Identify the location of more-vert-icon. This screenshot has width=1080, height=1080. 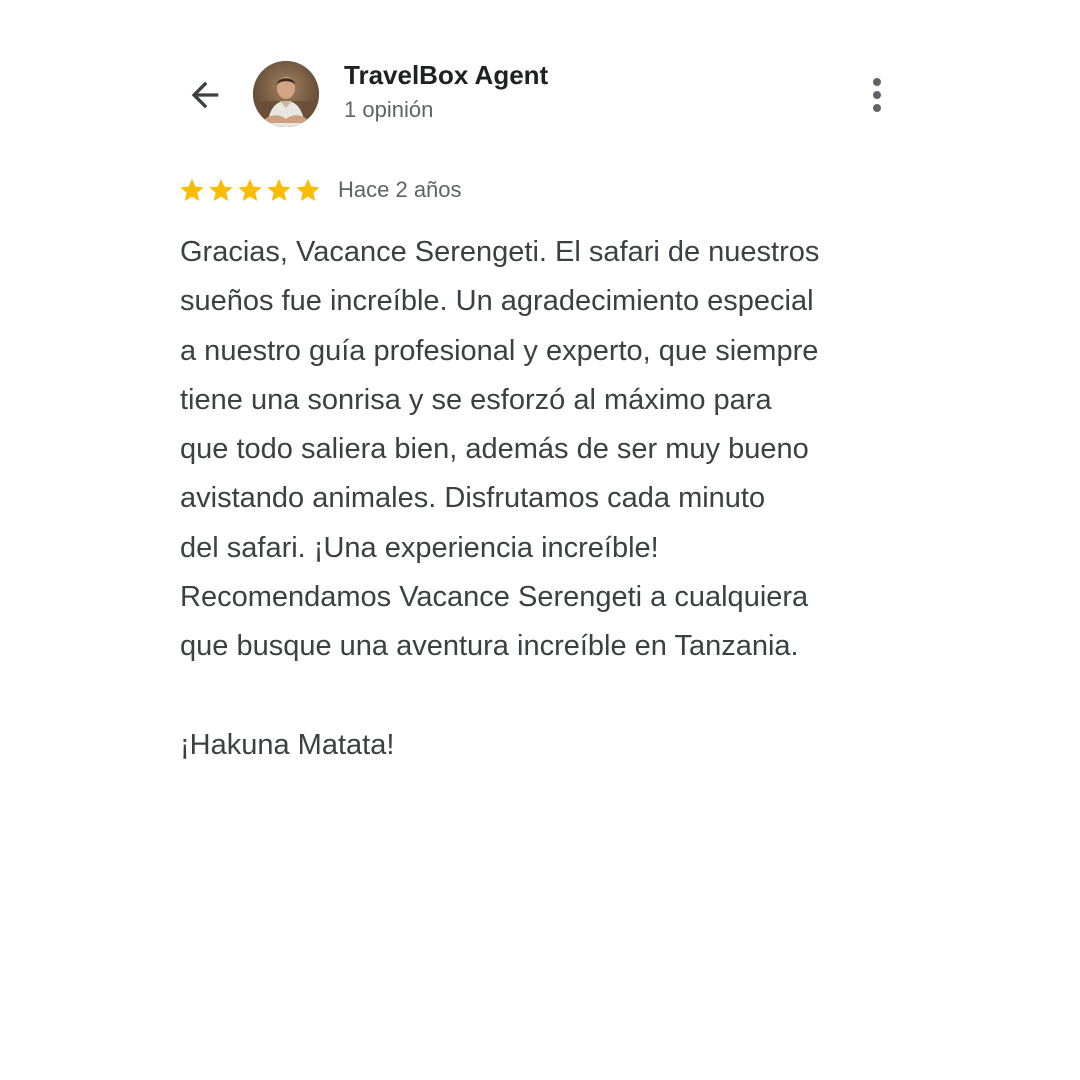
(877, 82).